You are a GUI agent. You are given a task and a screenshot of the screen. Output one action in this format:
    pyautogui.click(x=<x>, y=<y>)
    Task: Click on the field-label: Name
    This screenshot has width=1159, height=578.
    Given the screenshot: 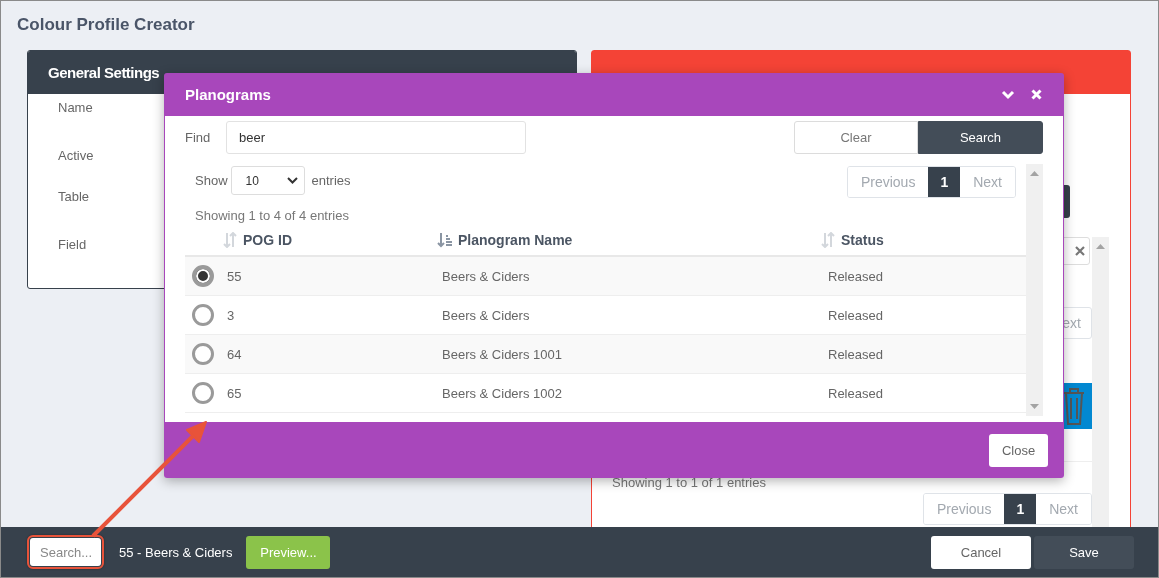 What is the action you would take?
    pyautogui.click(x=75, y=108)
    